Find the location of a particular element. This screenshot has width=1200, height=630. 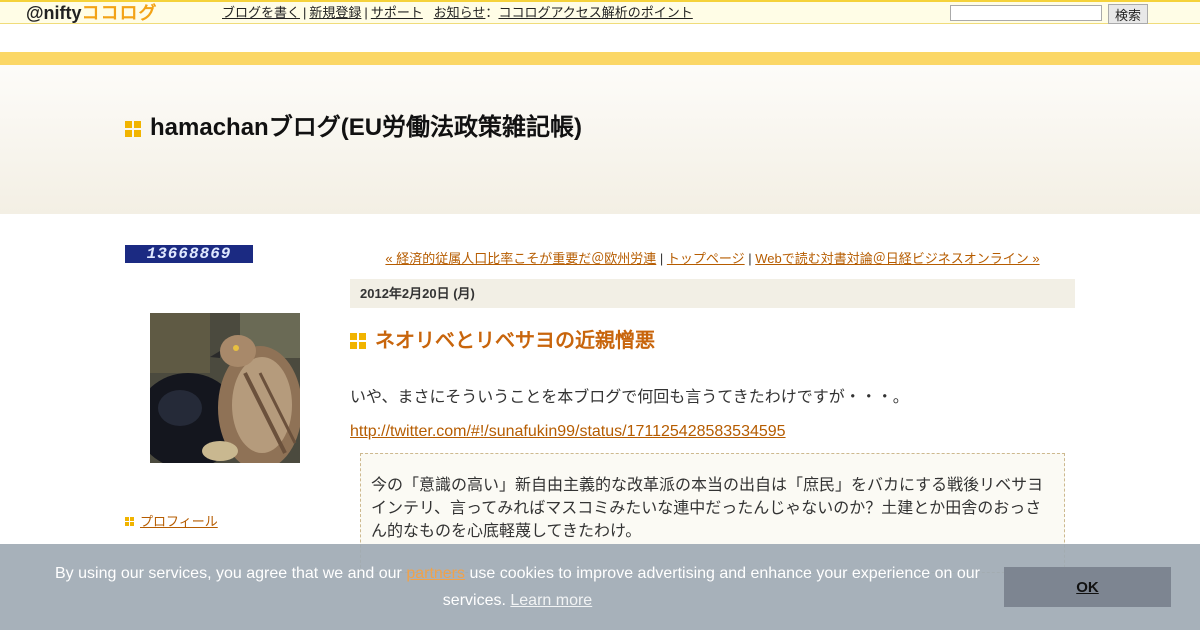

search-button: 検索 is located at coordinates (1128, 14).